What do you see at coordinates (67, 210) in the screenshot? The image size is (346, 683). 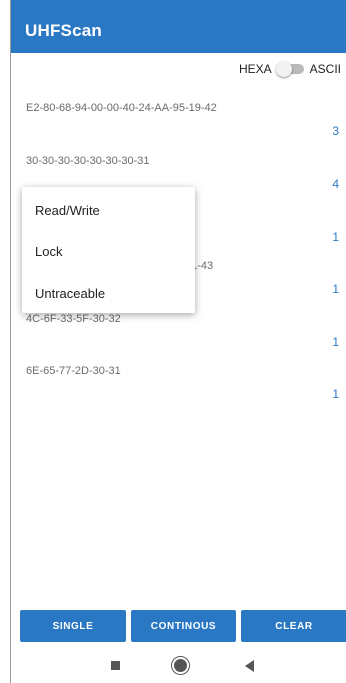 I see `menu-item-read-write: Read/Write` at bounding box center [67, 210].